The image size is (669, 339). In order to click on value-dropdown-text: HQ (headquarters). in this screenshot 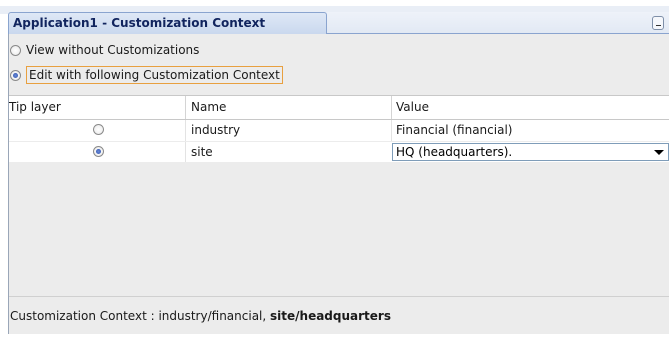, I will do `click(454, 152)`.